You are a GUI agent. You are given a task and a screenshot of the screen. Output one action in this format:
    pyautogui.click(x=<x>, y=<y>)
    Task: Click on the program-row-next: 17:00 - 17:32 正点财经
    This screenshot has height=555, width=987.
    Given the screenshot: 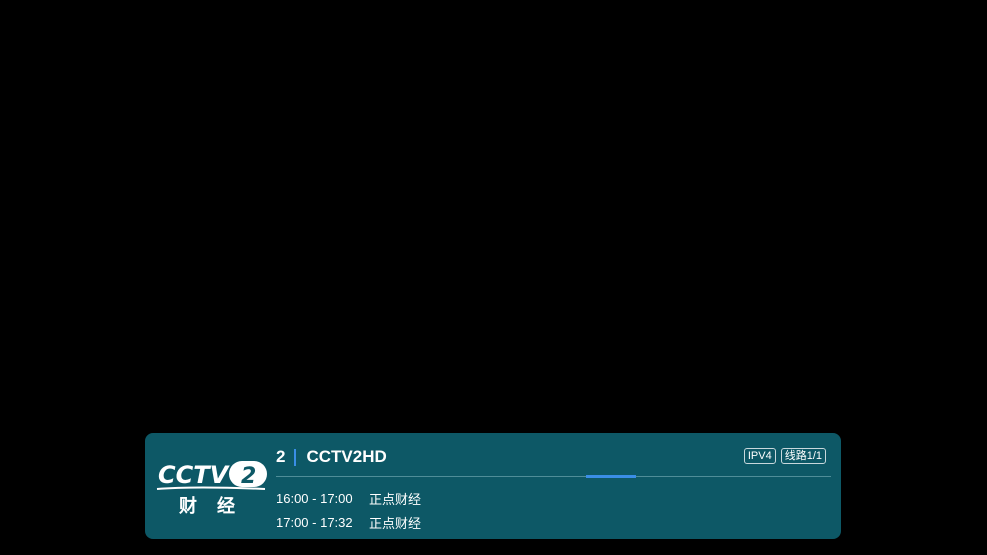 What is the action you would take?
    pyautogui.click(x=348, y=522)
    